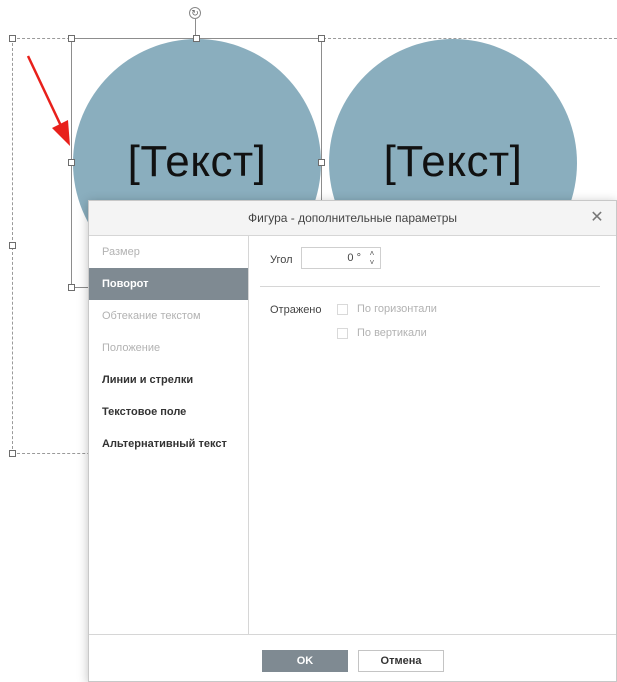  I want to click on flip-horizontal-option: По горизонтали, so click(387, 309).